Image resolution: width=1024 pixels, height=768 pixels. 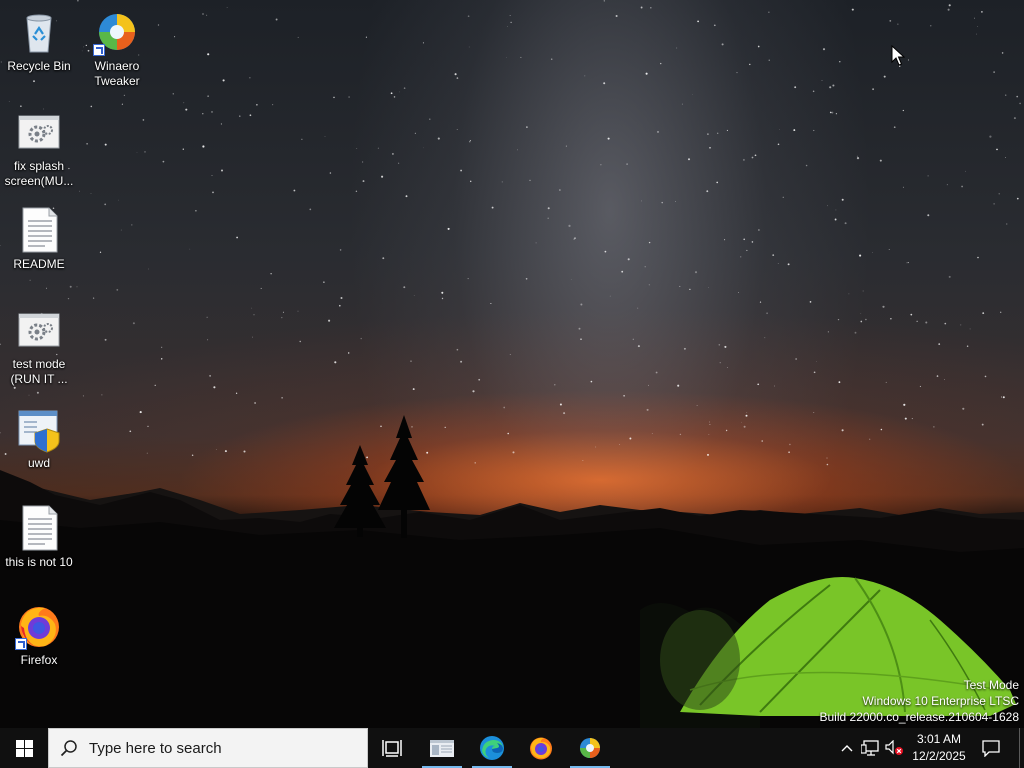 What do you see at coordinates (919, 717) in the screenshot?
I see `watermark-line: Build 22000.co_release.210604-1628` at bounding box center [919, 717].